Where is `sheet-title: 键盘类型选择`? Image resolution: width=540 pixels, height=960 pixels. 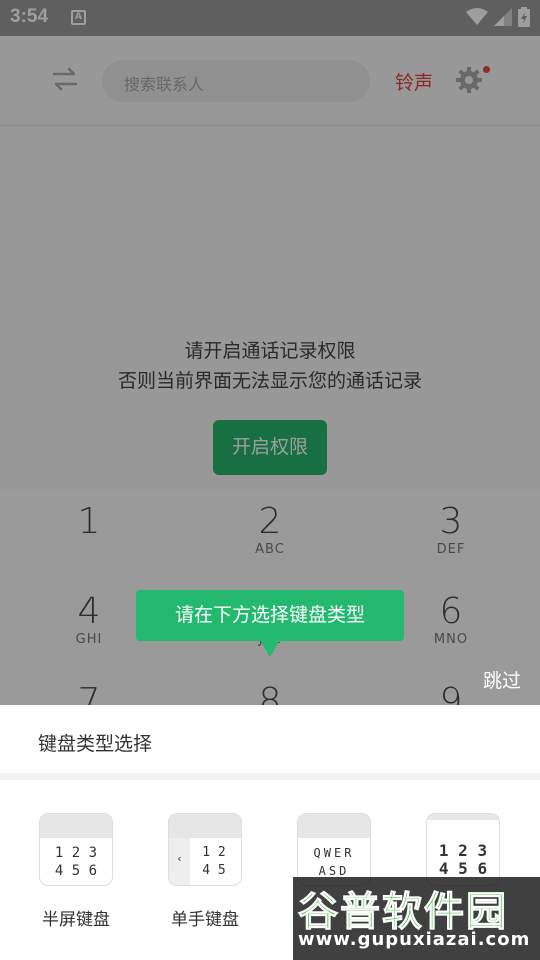 sheet-title: 键盘类型选择 is located at coordinates (95, 744).